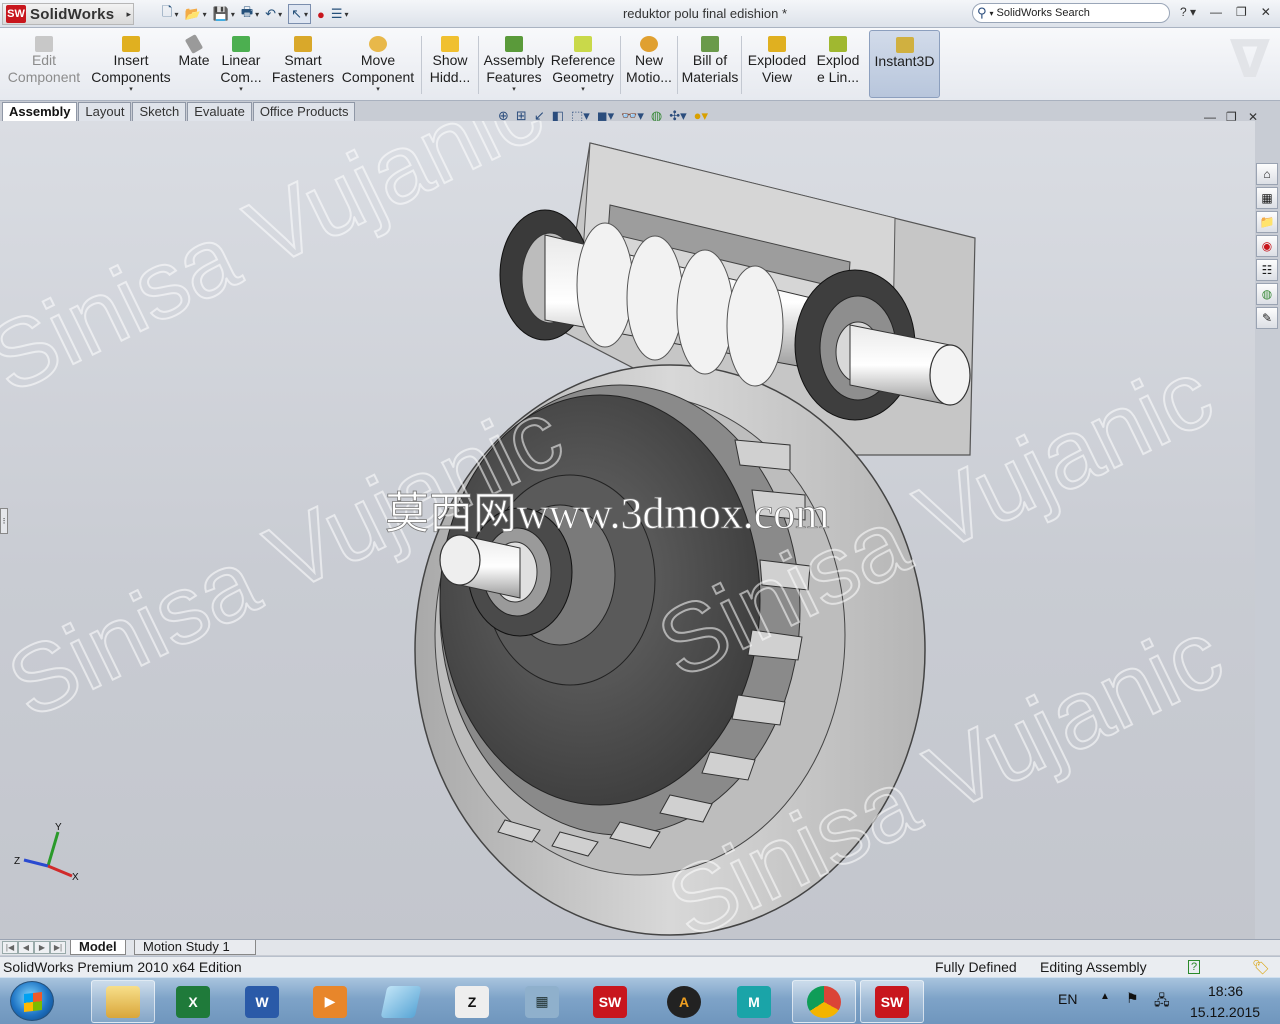 This screenshot has width=1280, height=1024. Describe the element at coordinates (378, 77) in the screenshot. I see `move-component-label2: Component` at that location.